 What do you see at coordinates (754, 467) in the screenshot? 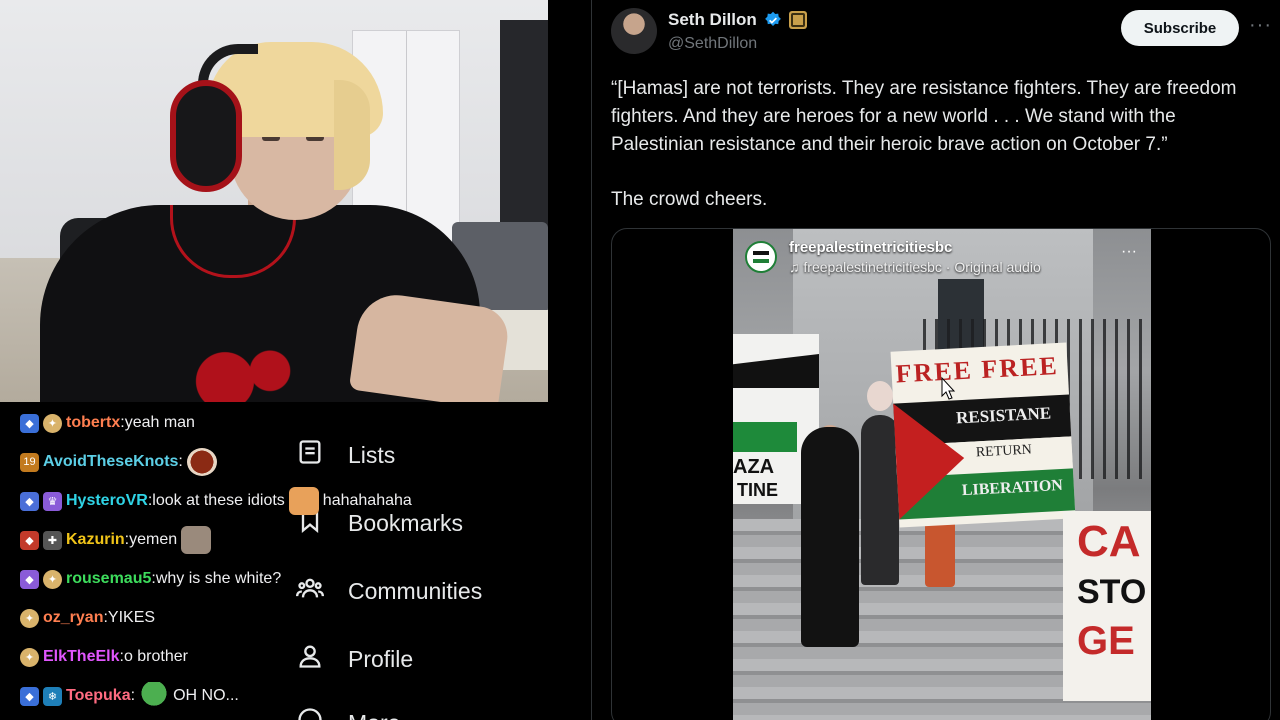
I see `banner-left-text-1: AZA` at bounding box center [754, 467].